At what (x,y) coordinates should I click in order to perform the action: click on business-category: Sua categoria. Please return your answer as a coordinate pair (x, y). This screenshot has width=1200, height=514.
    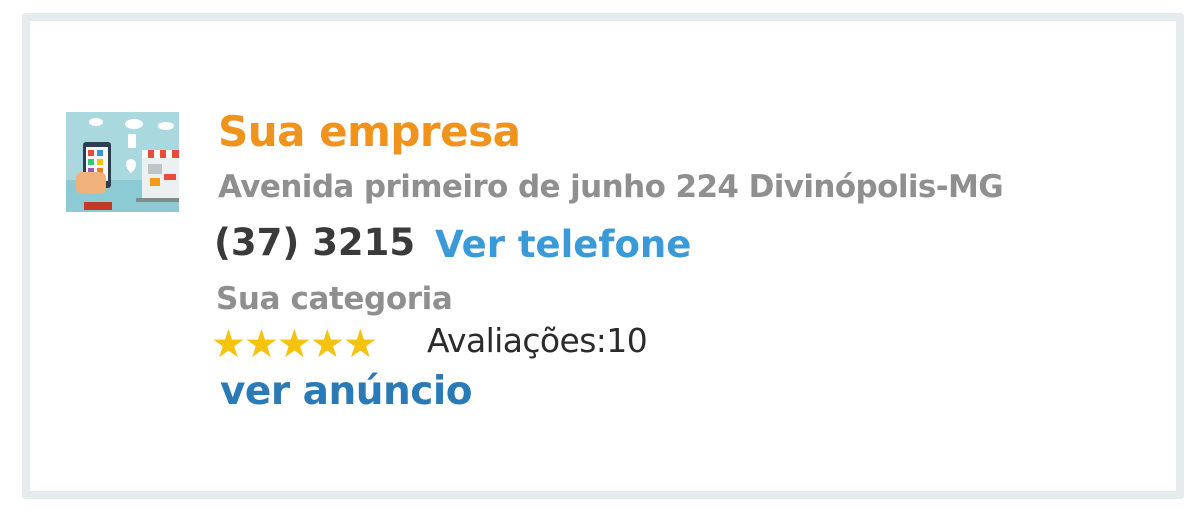
    Looking at the image, I should click on (334, 299).